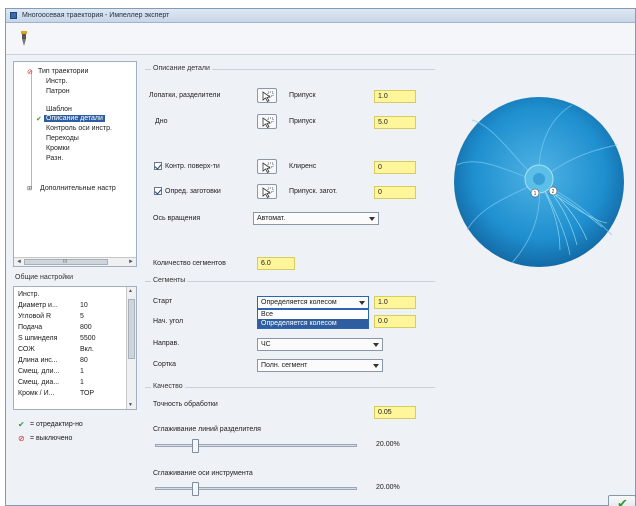 The height and width of the screenshot is (506, 636). I want to click on setting-key: S шпинделя, so click(38, 338).